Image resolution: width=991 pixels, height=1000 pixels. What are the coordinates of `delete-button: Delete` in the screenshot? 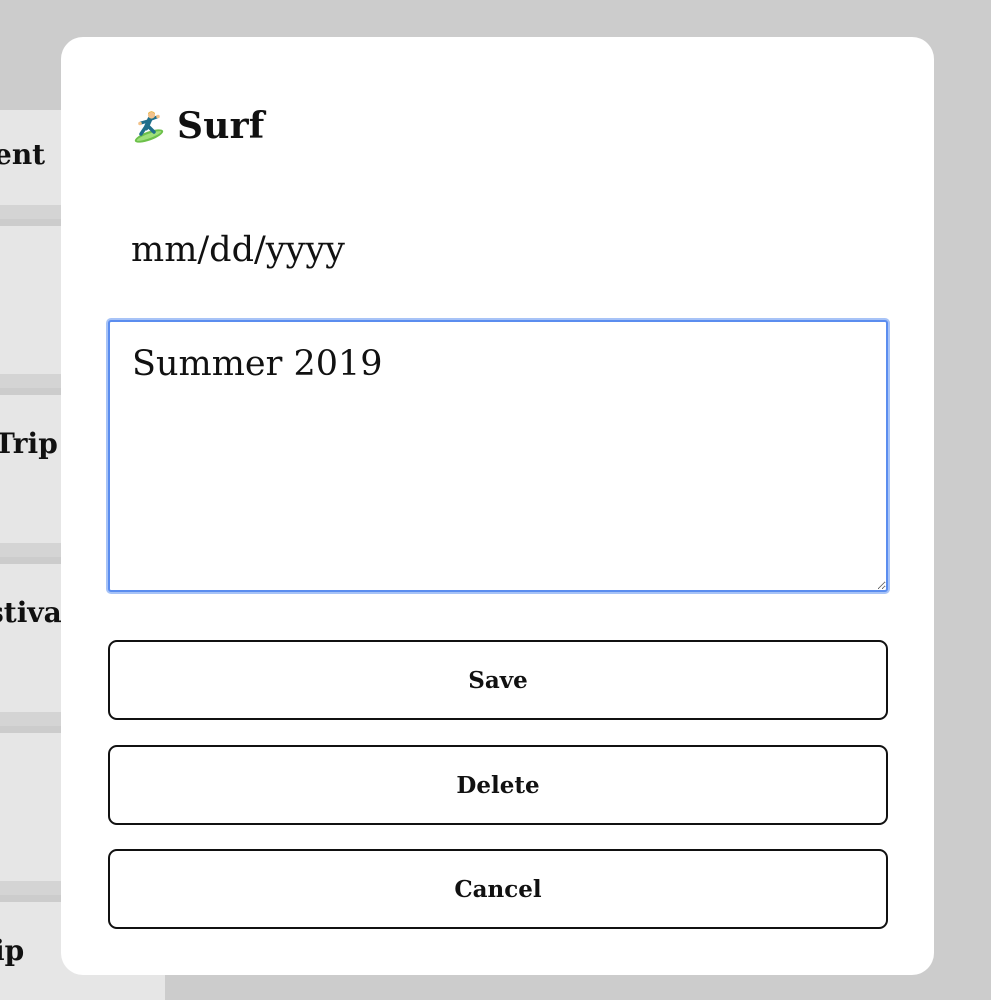 It's located at (498, 785).